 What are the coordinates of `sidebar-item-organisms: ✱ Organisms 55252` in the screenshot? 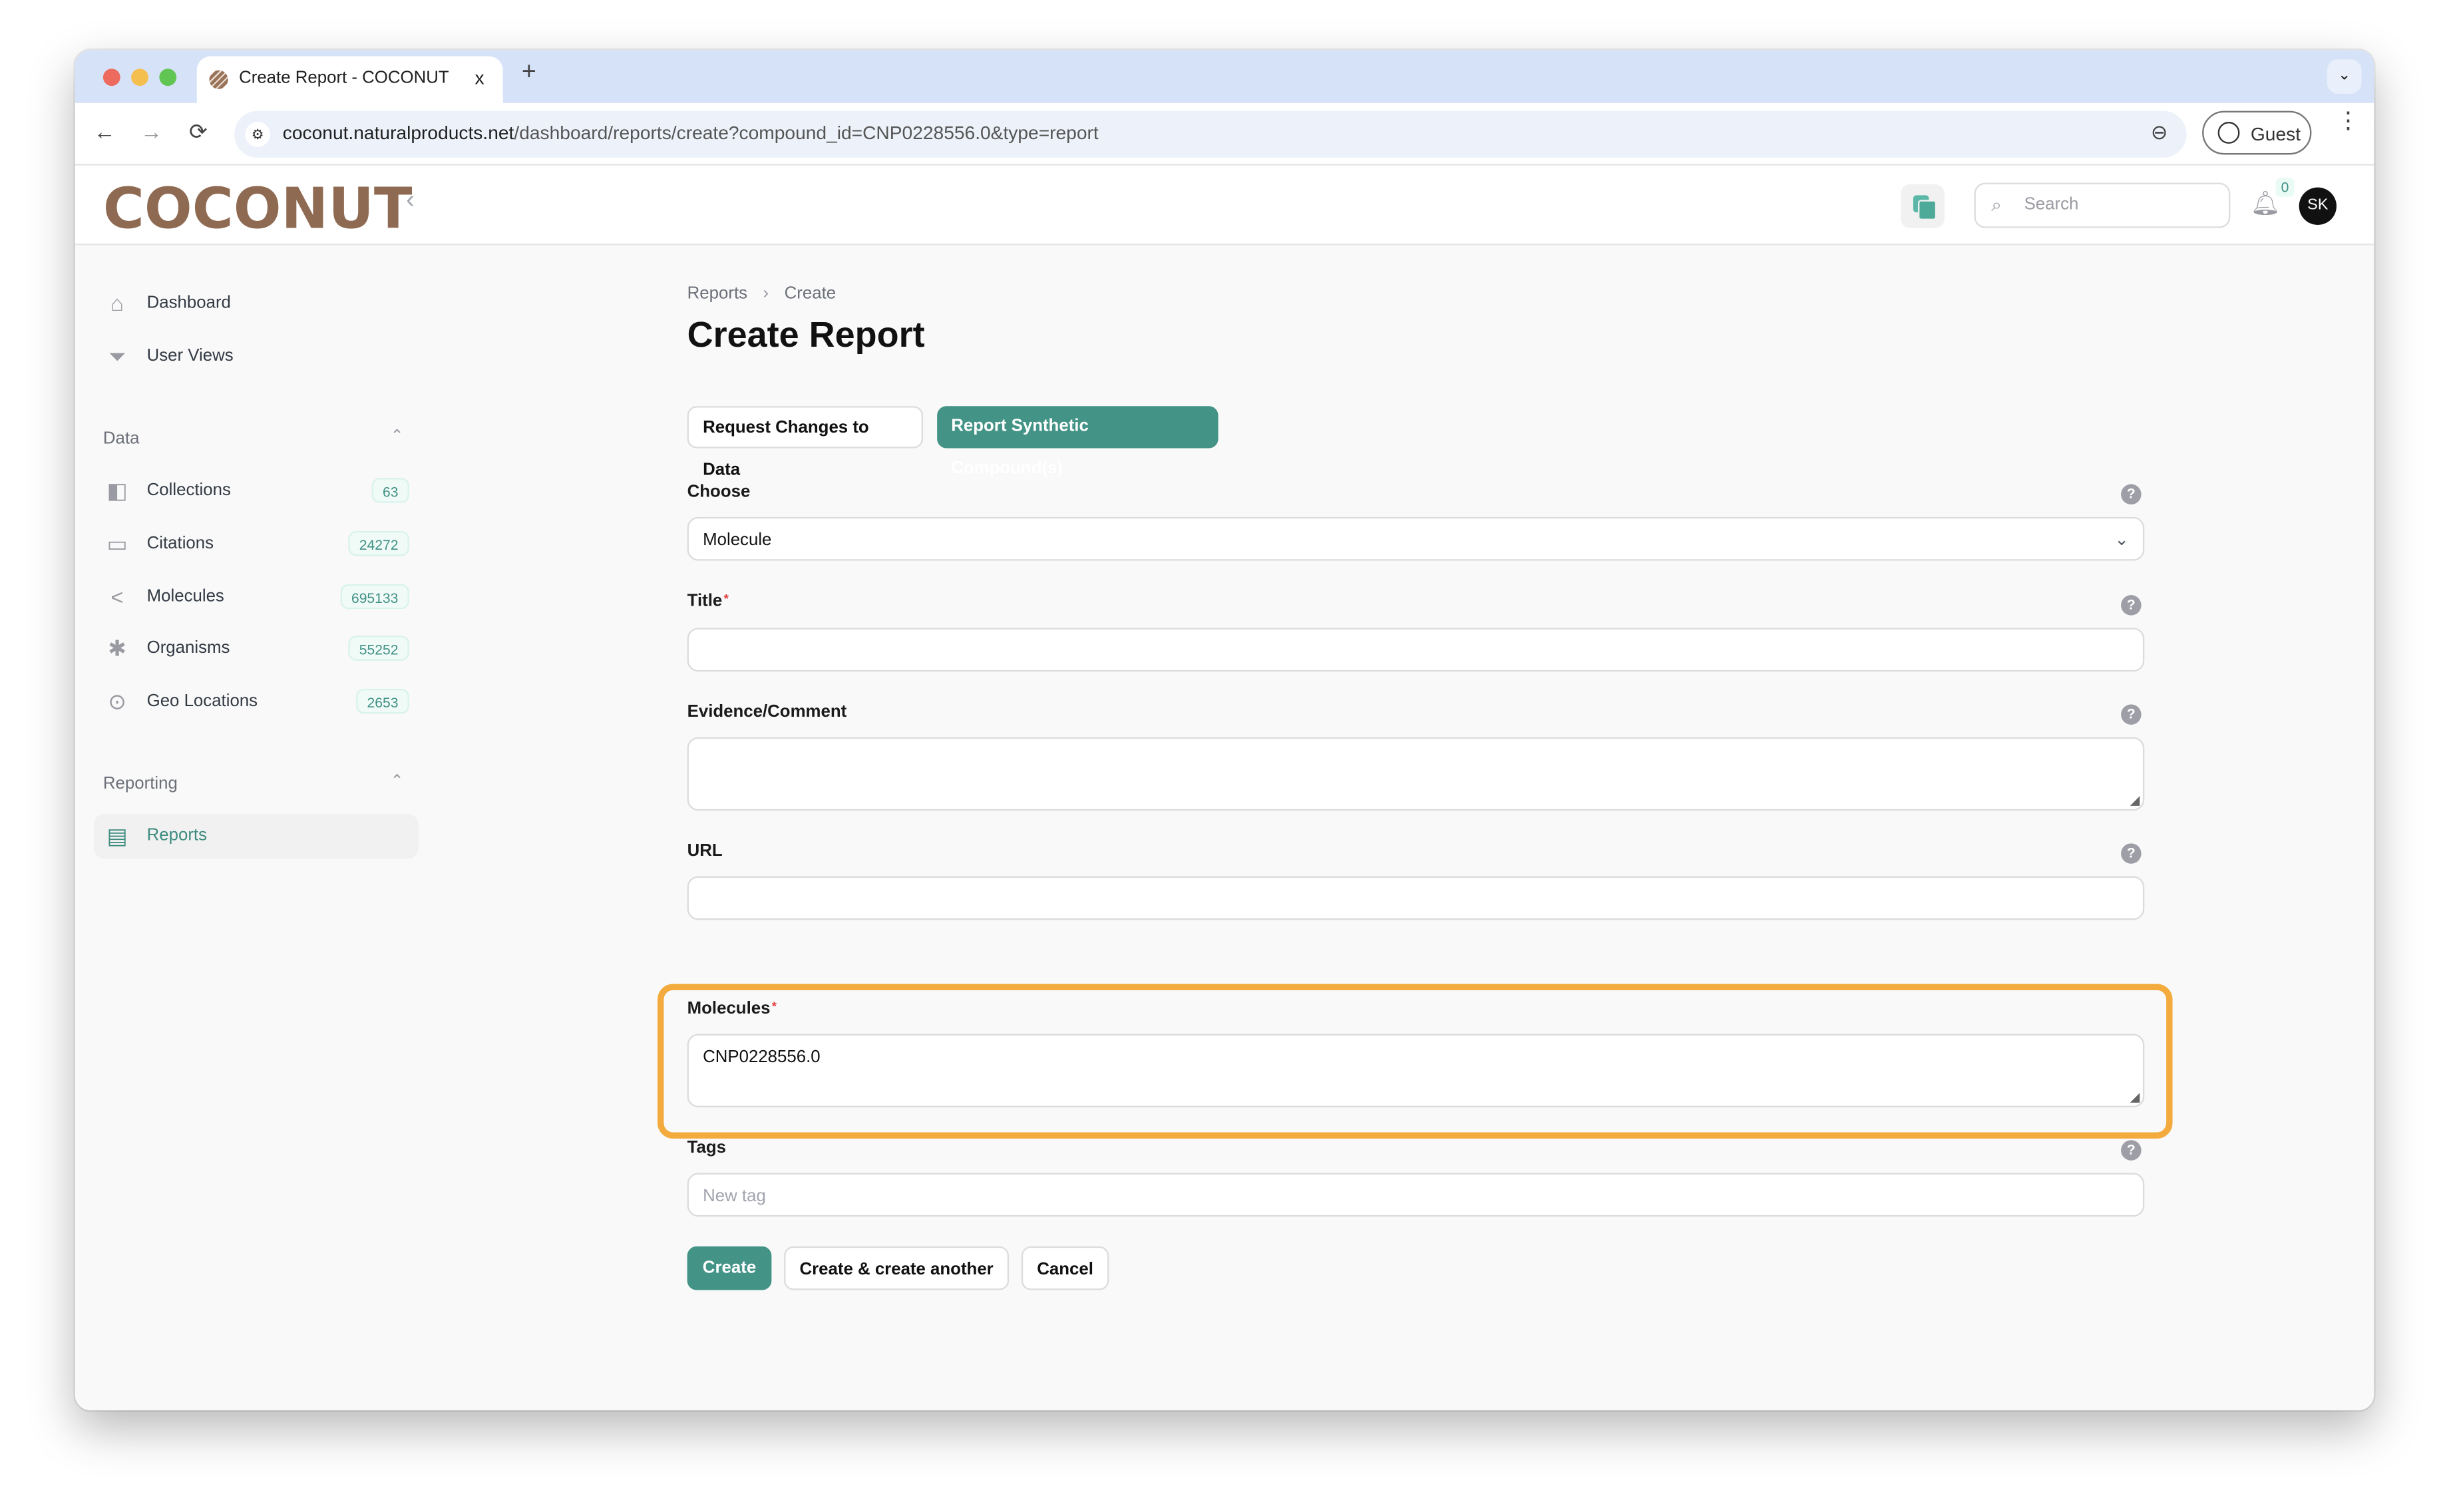 It's located at (257, 648).